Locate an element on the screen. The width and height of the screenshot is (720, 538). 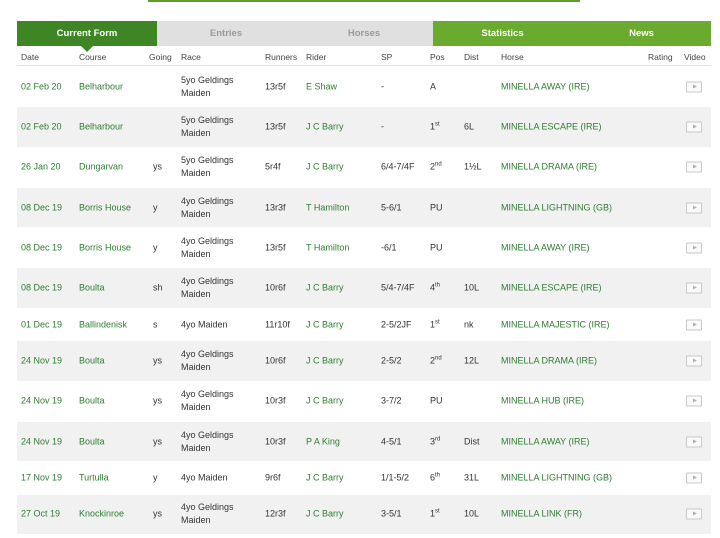
cell-horse: MINELLA MAJESTIC (IRE) is located at coordinates (555, 324).